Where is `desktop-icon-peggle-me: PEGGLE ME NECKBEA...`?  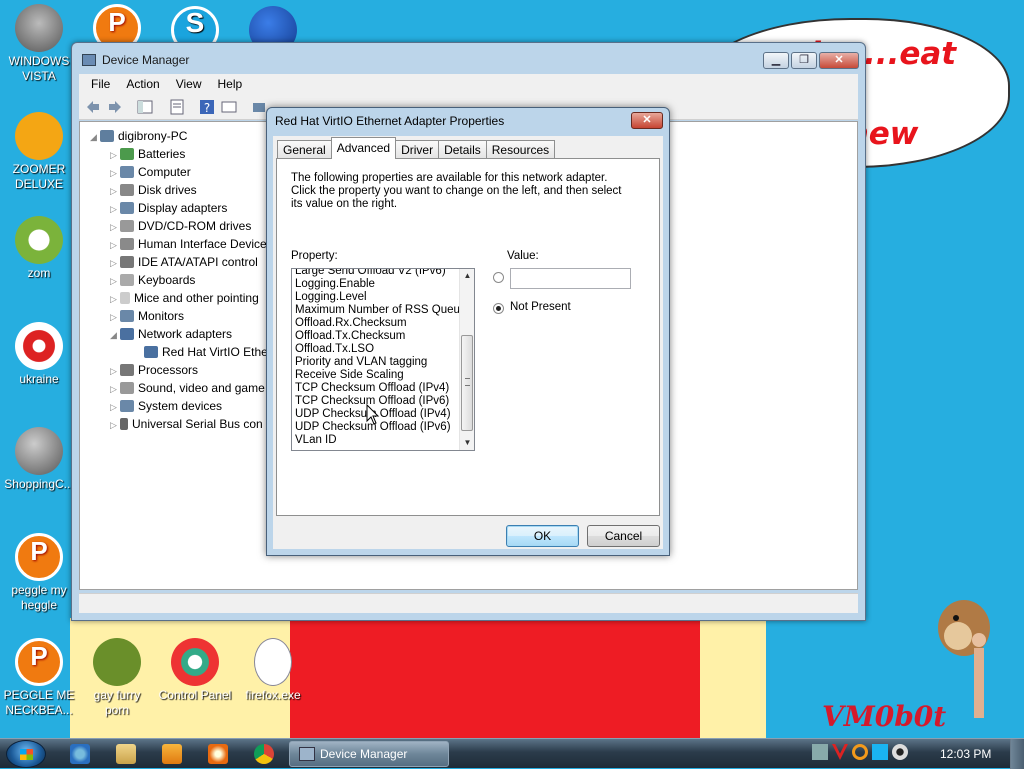 desktop-icon-peggle-me: PEGGLE ME NECKBEA... is located at coordinates (39, 678).